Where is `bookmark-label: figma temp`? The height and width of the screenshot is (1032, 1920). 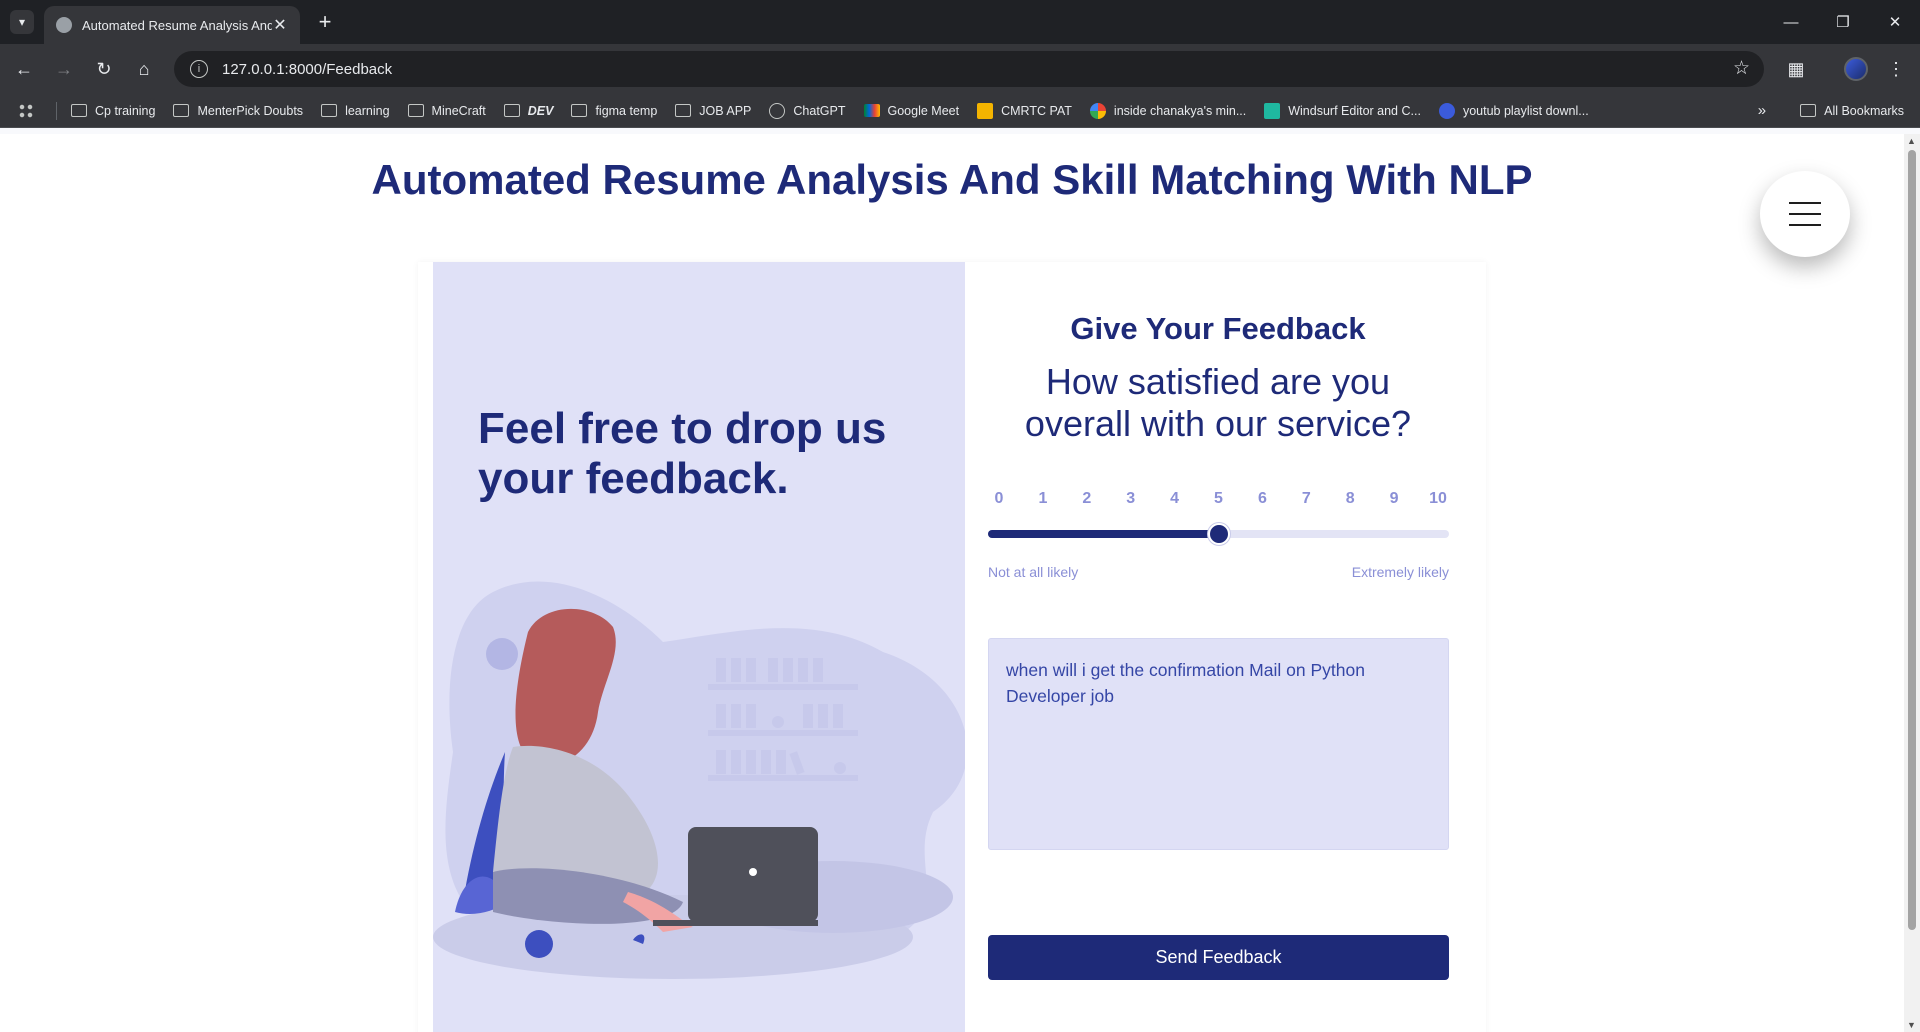 bookmark-label: figma temp is located at coordinates (626, 110).